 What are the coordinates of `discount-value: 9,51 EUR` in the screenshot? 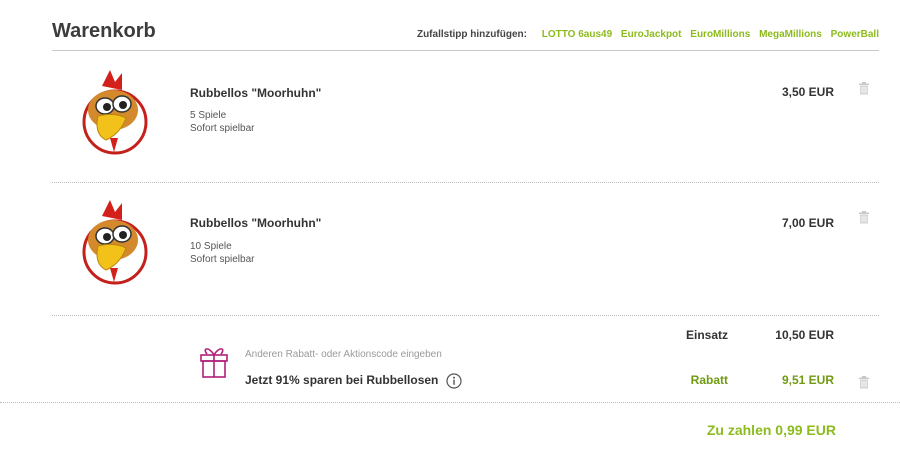 It's located at (807, 380).